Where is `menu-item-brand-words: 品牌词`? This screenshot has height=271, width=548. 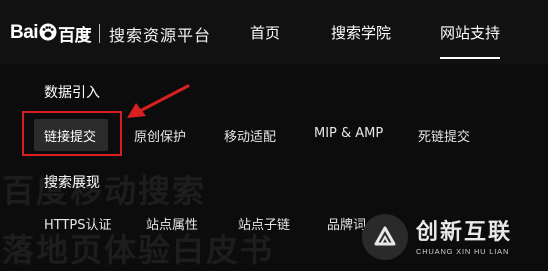
menu-item-brand-words: 品牌词 is located at coordinates (346, 223).